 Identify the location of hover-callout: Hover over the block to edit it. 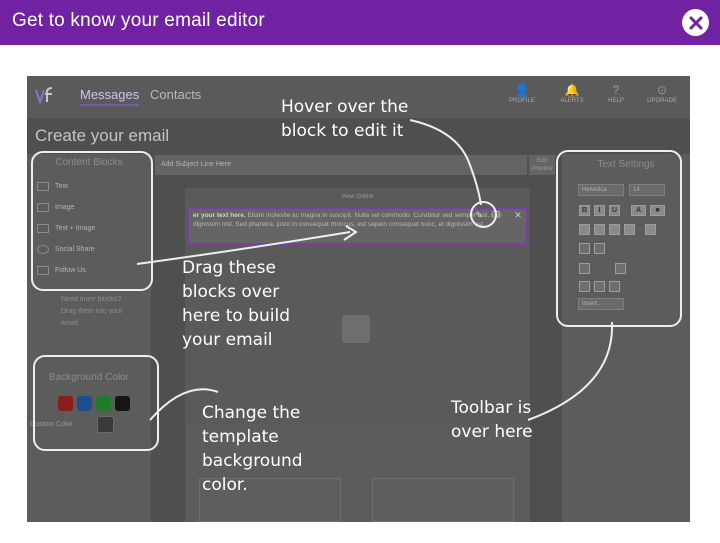
(346, 119).